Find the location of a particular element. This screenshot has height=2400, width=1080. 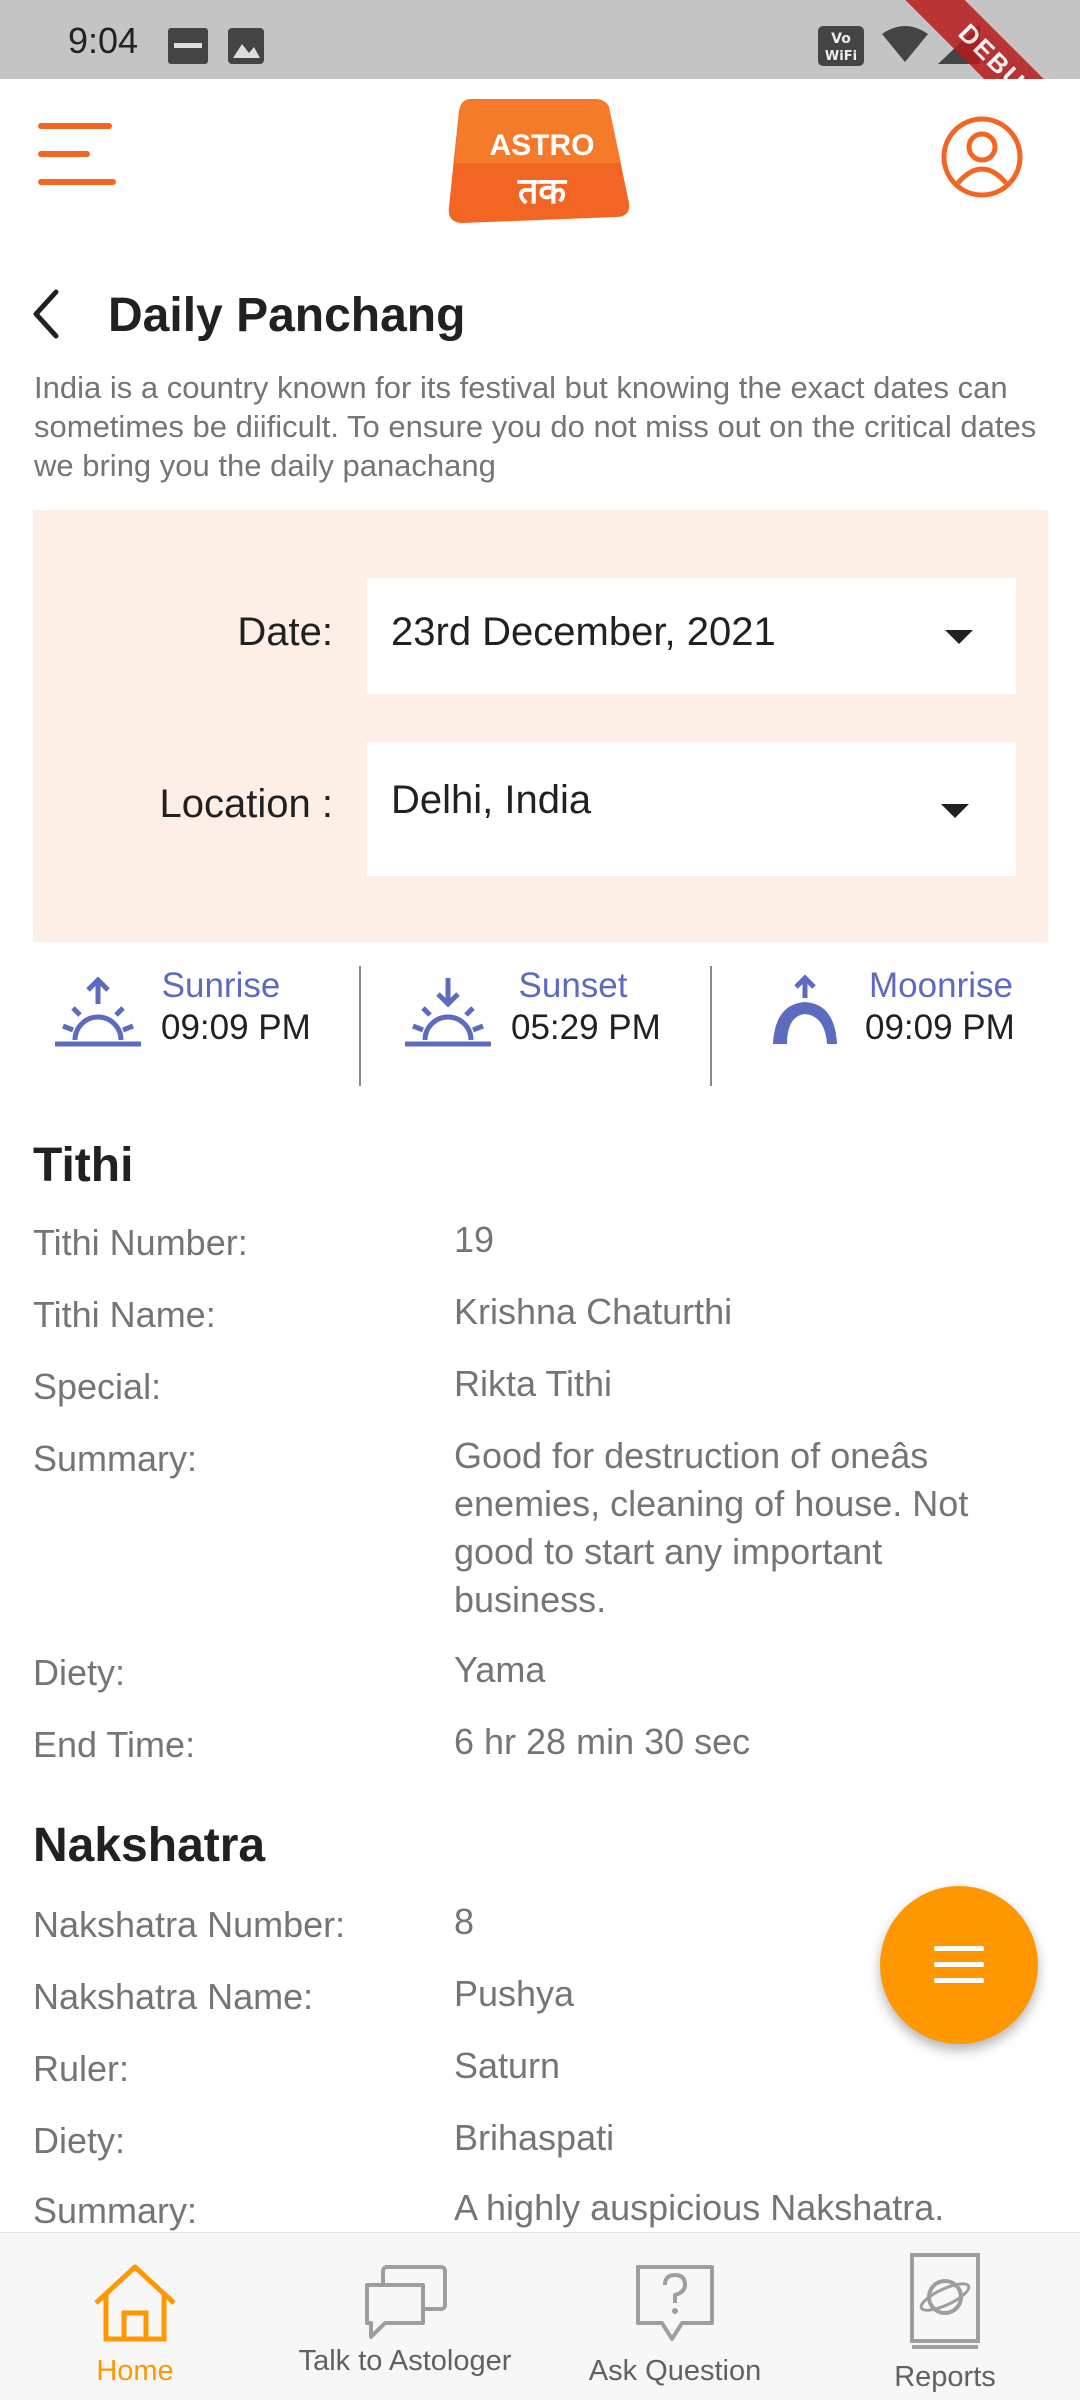

nakshatra-ruler-label: Ruler: is located at coordinates (81, 2068).